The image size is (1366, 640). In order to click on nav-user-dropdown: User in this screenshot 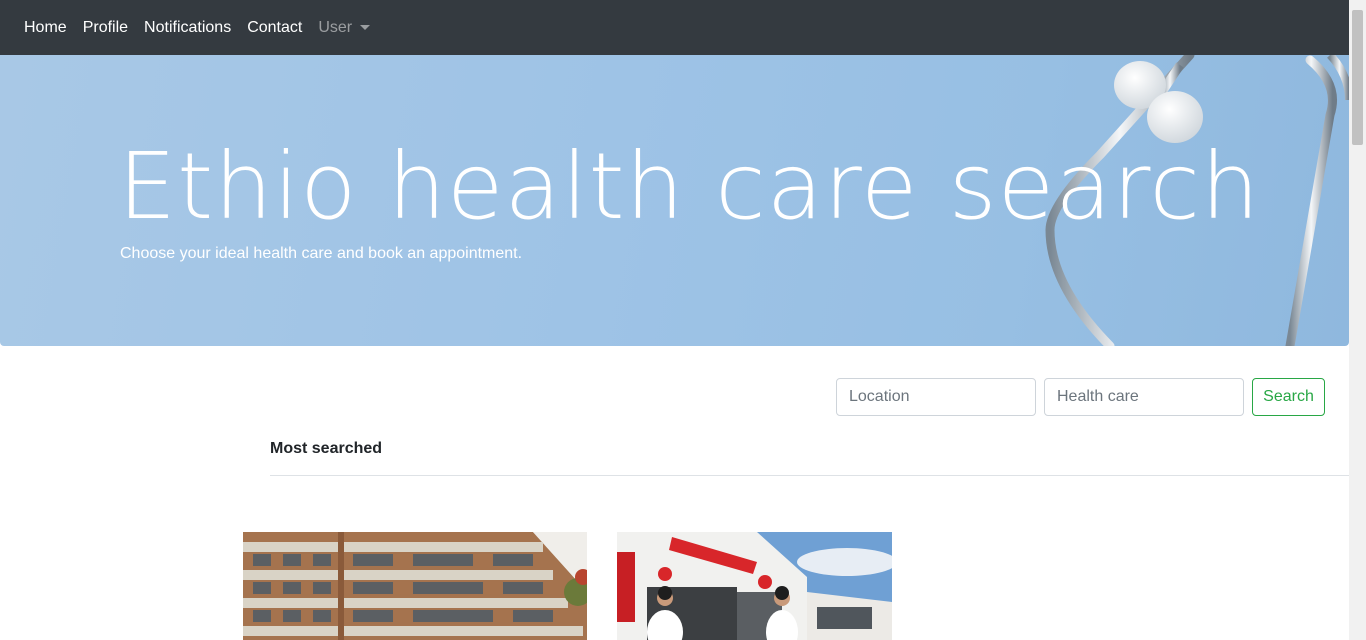, I will do `click(344, 27)`.